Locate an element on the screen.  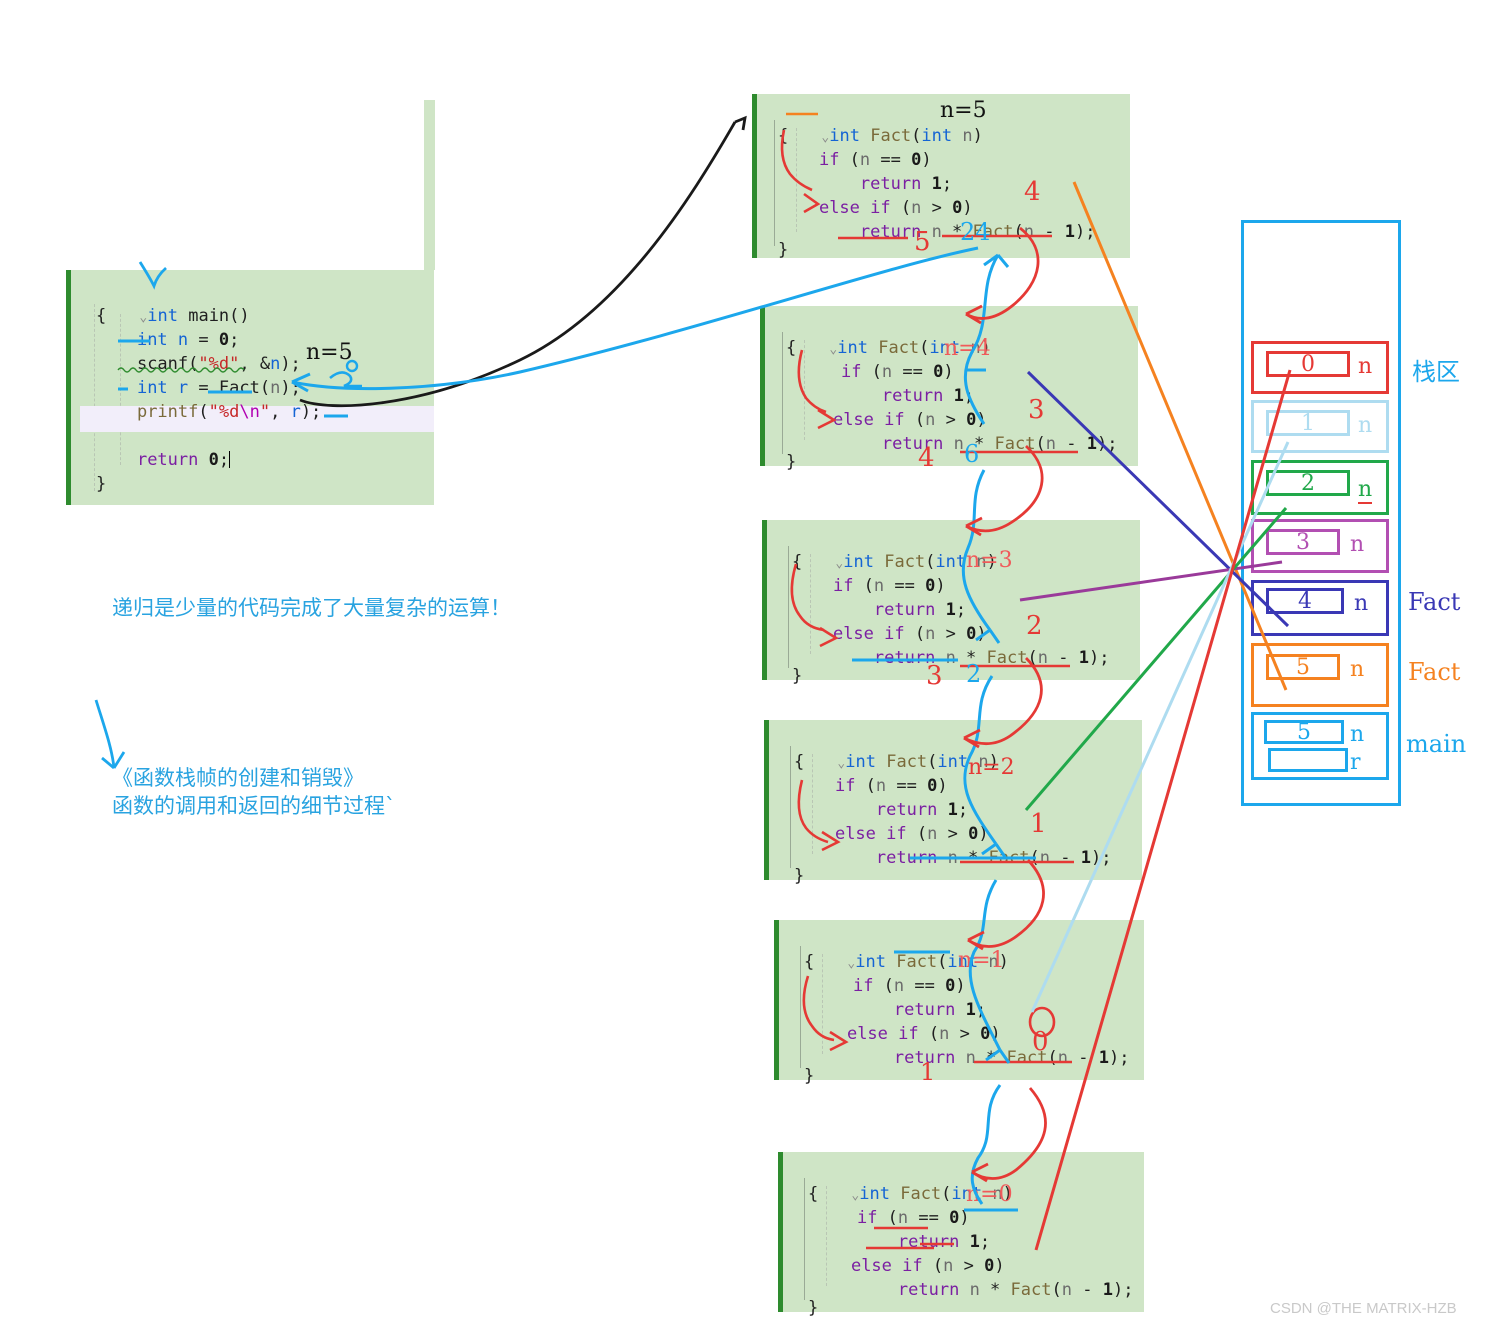
stack-slot-label-main-n: n is located at coordinates (1357, 734).